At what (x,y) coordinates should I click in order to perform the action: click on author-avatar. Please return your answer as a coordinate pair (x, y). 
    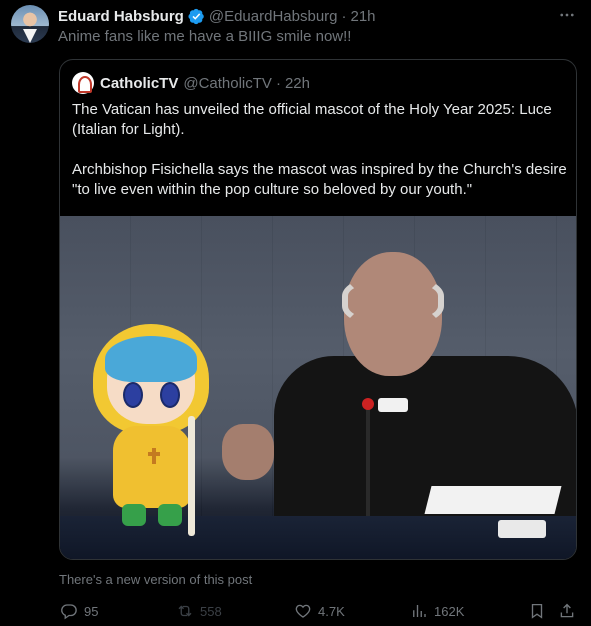
    Looking at the image, I should click on (30, 24).